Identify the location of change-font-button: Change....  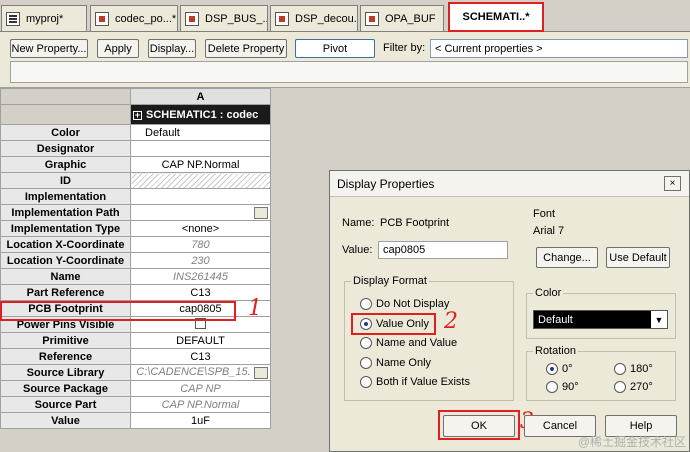
(567, 257).